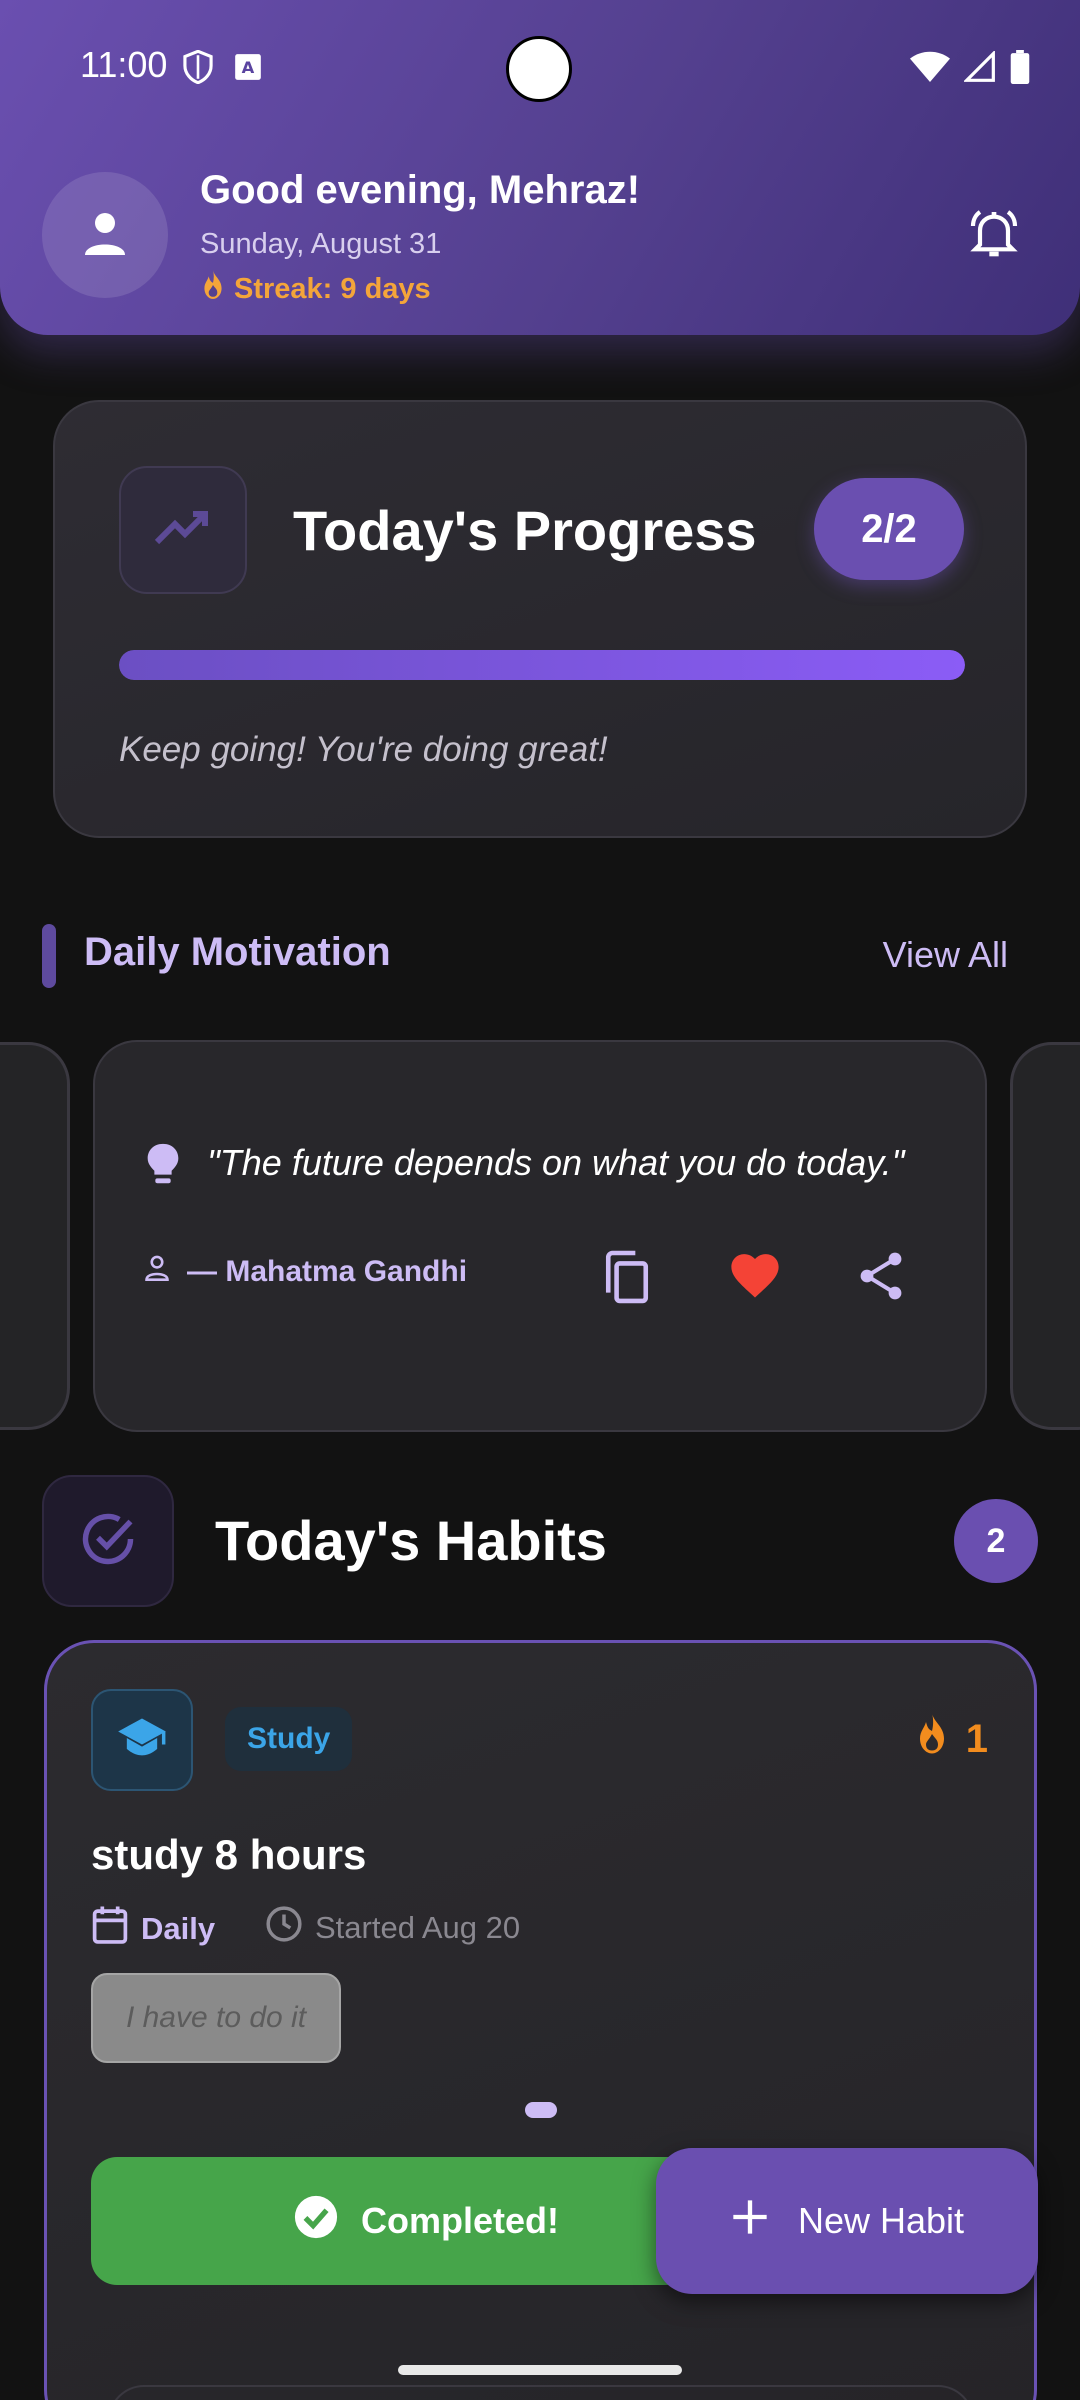  Describe the element at coordinates (541, 2392) in the screenshot. I see `next-habit-card` at that location.